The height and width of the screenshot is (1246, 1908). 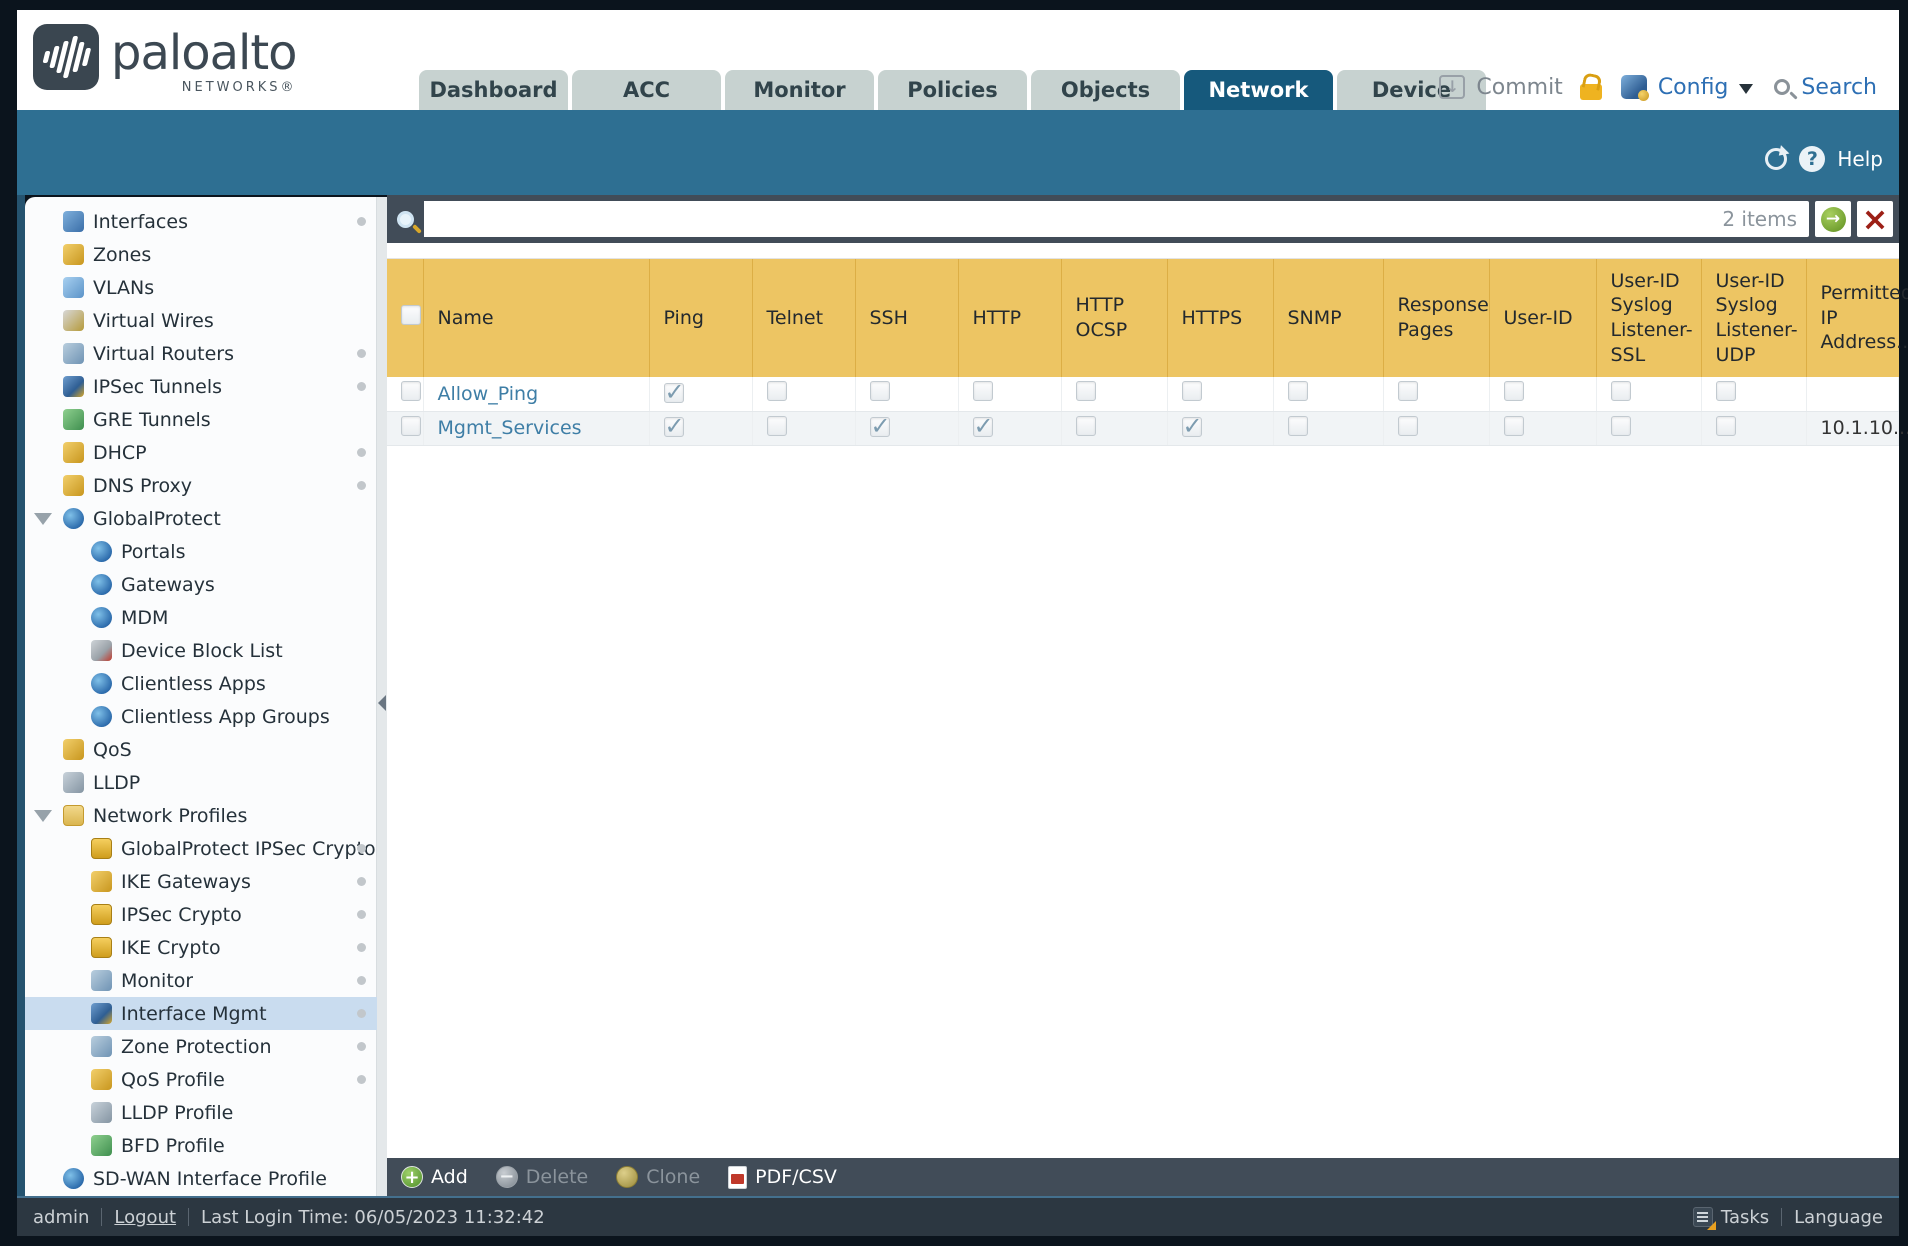 What do you see at coordinates (1833, 219) in the screenshot?
I see `apply-filter-button: →` at bounding box center [1833, 219].